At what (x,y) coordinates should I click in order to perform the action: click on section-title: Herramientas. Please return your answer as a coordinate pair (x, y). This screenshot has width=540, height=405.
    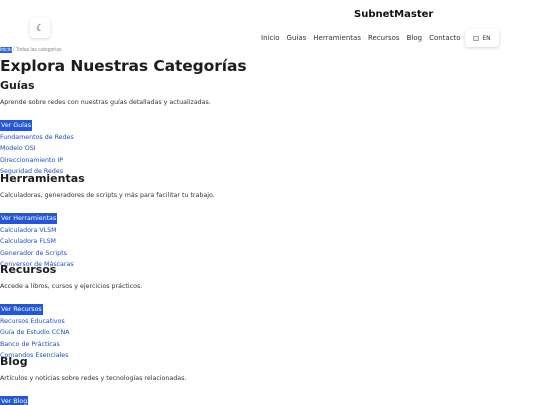
    Looking at the image, I should click on (42, 178).